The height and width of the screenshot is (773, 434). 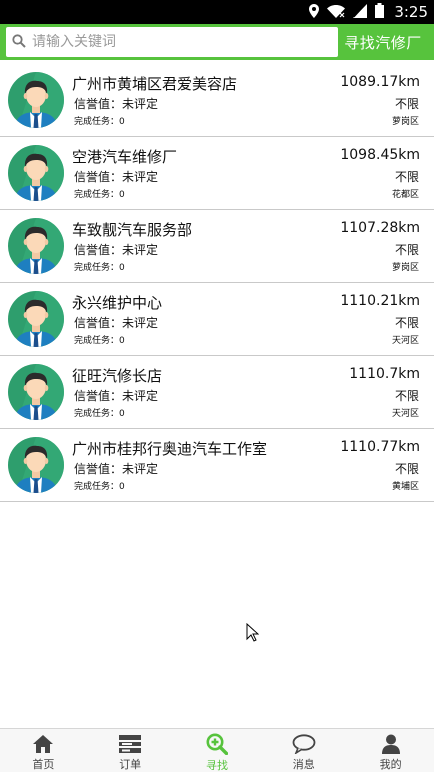 What do you see at coordinates (217, 319) in the screenshot?
I see `shop-list-item: 永兴维护中心 信誉值：未评定 完成任务：0 1110.21km 不限 天河区` at bounding box center [217, 319].